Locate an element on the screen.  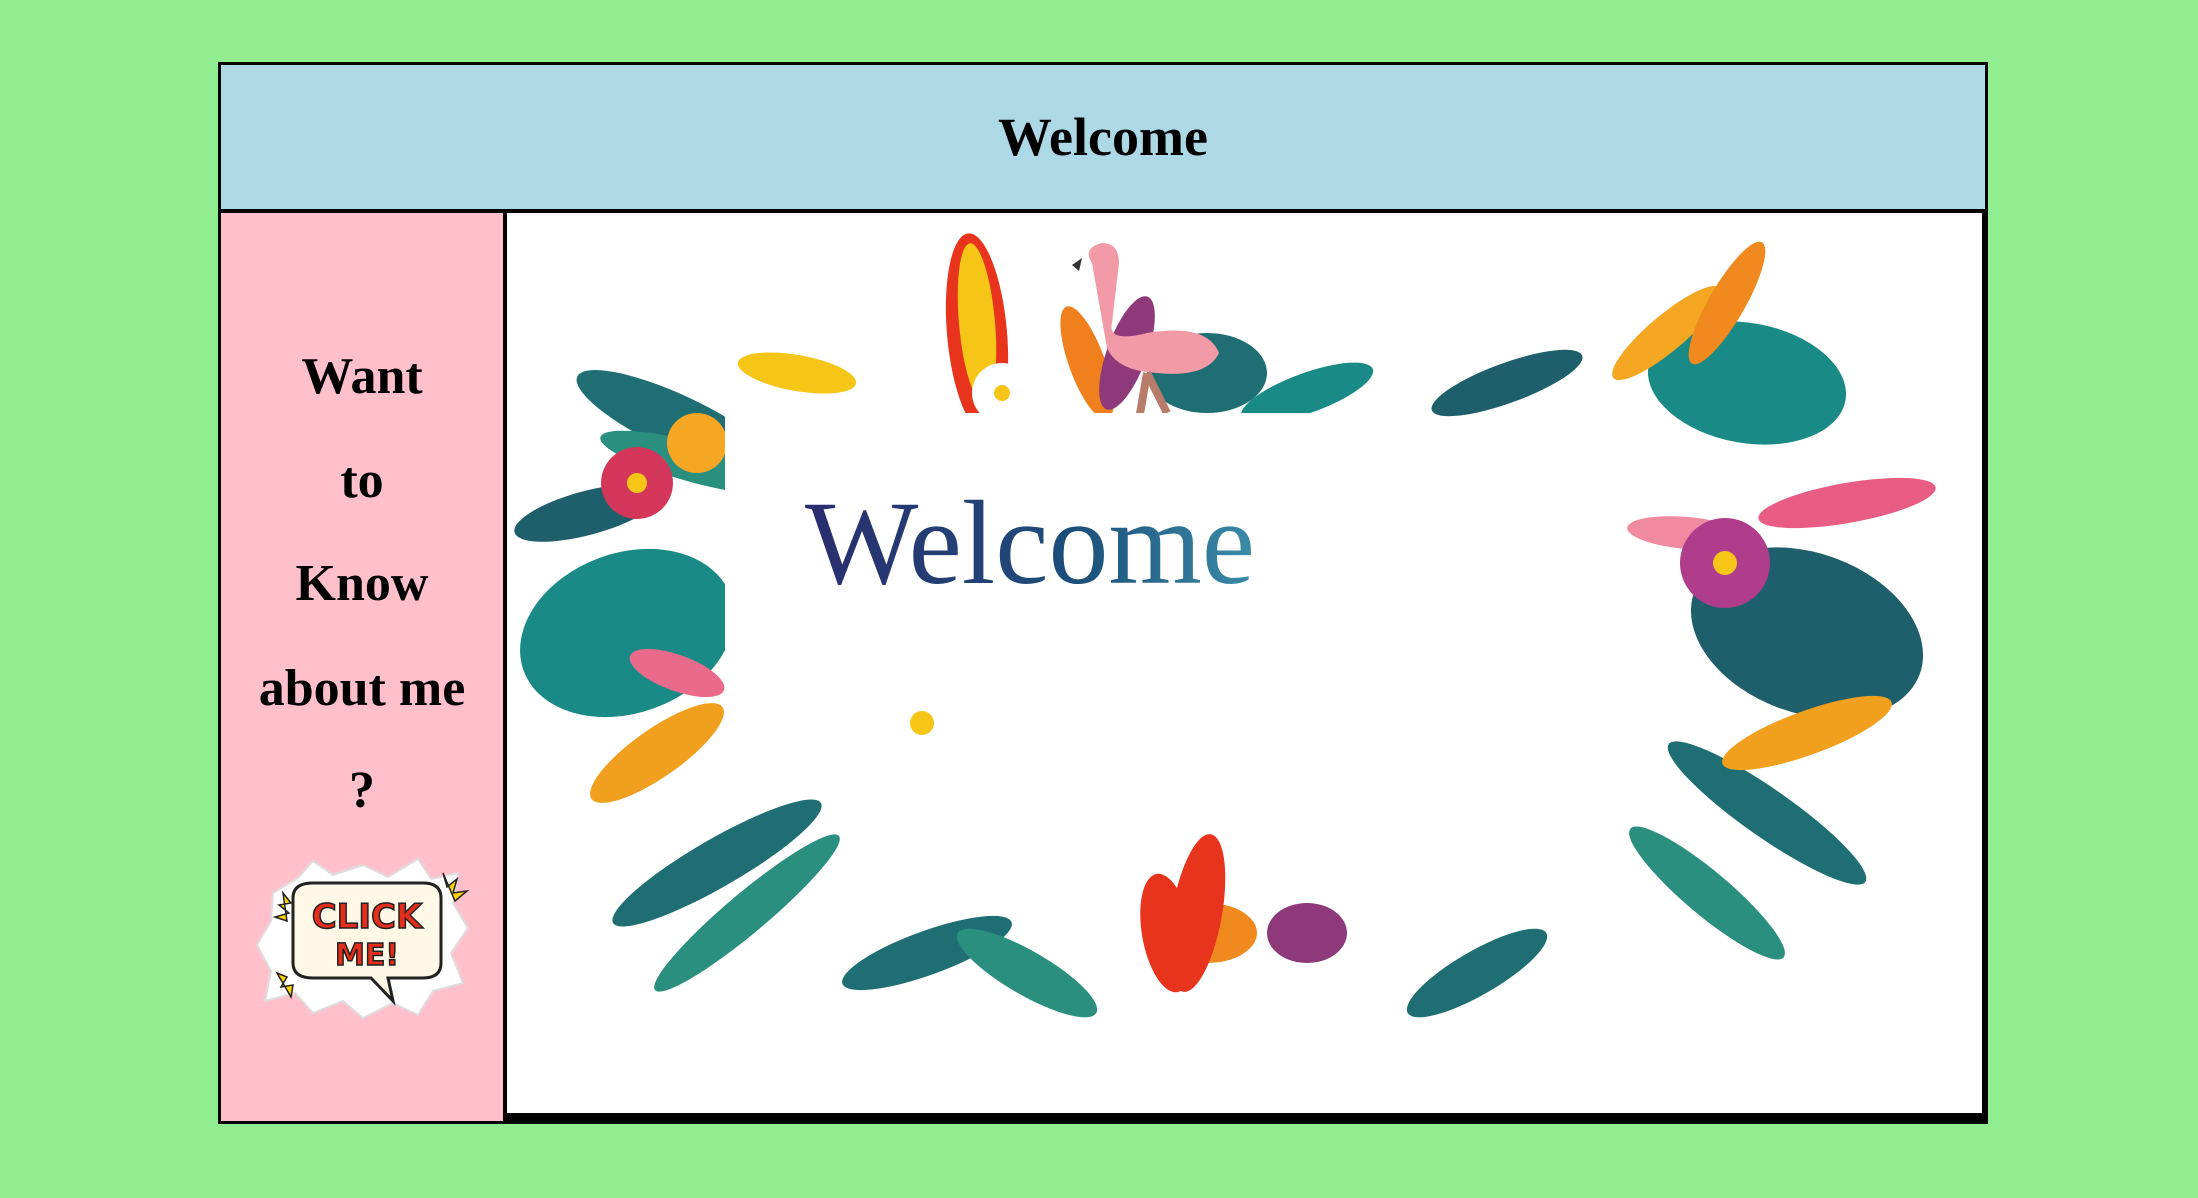
sidebar-text-line-5: ? is located at coordinates (362, 790).